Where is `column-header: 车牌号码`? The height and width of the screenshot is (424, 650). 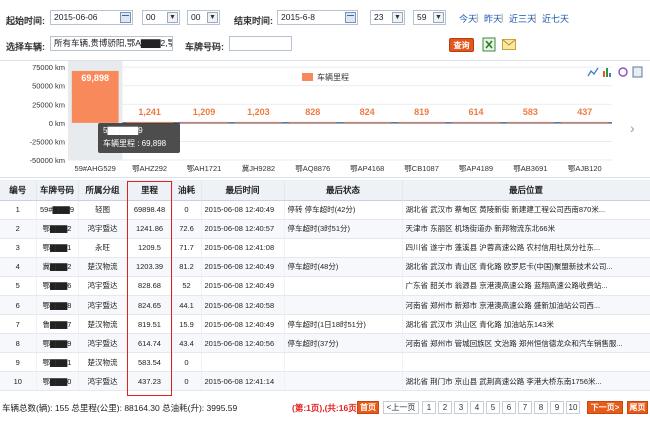
column-header: 车牌号码 is located at coordinates (57, 190).